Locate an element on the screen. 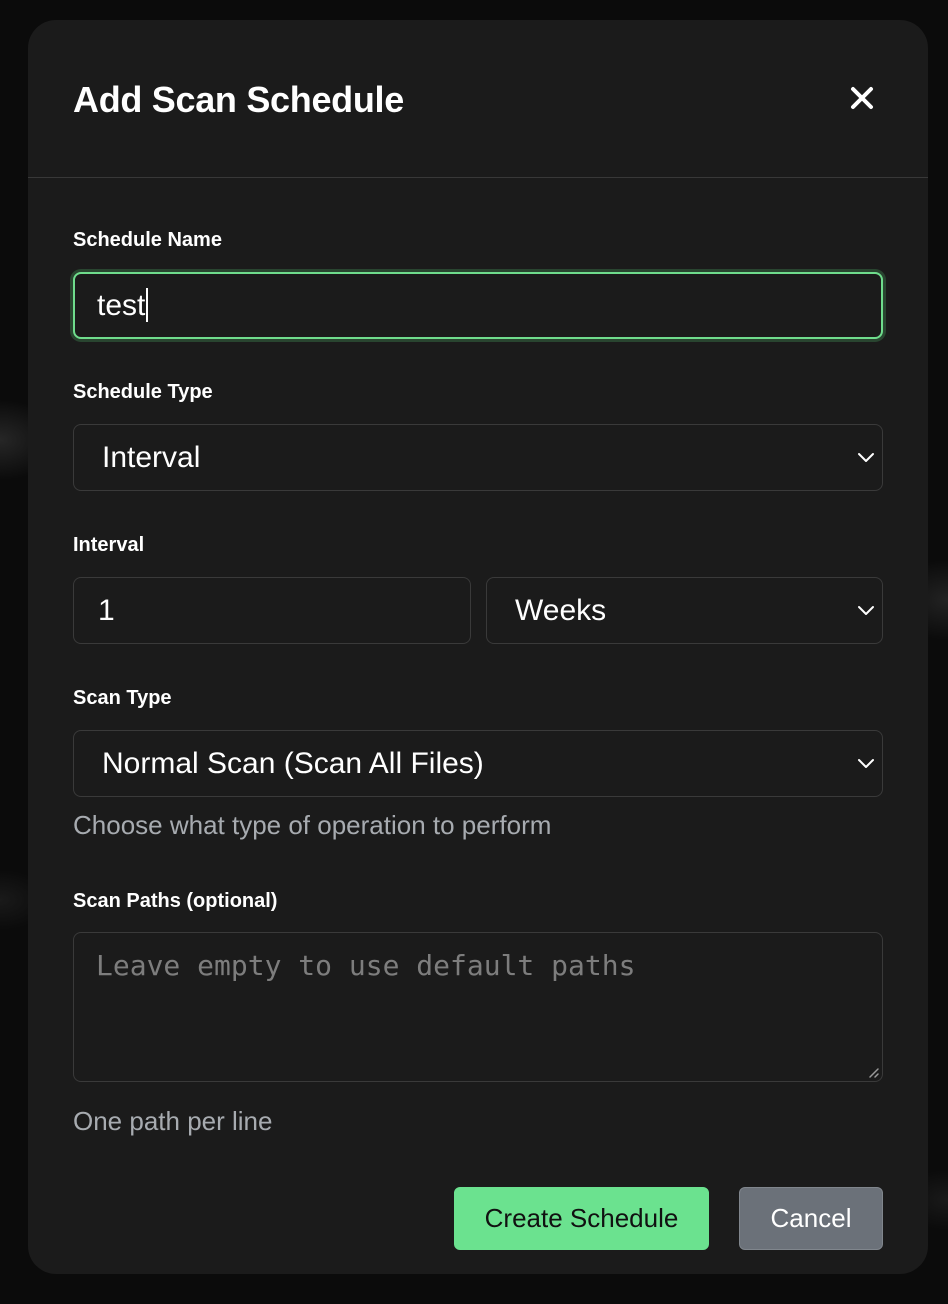 The height and width of the screenshot is (1304, 948). interval-label: Interval is located at coordinates (109, 545).